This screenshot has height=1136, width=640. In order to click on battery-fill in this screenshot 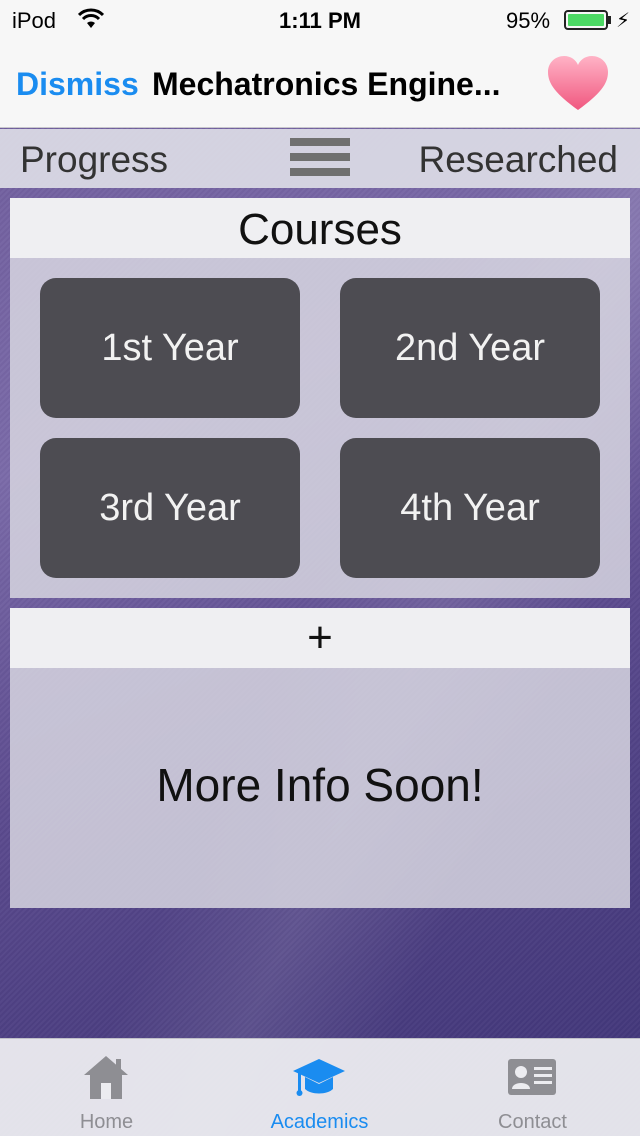, I will do `click(586, 20)`.